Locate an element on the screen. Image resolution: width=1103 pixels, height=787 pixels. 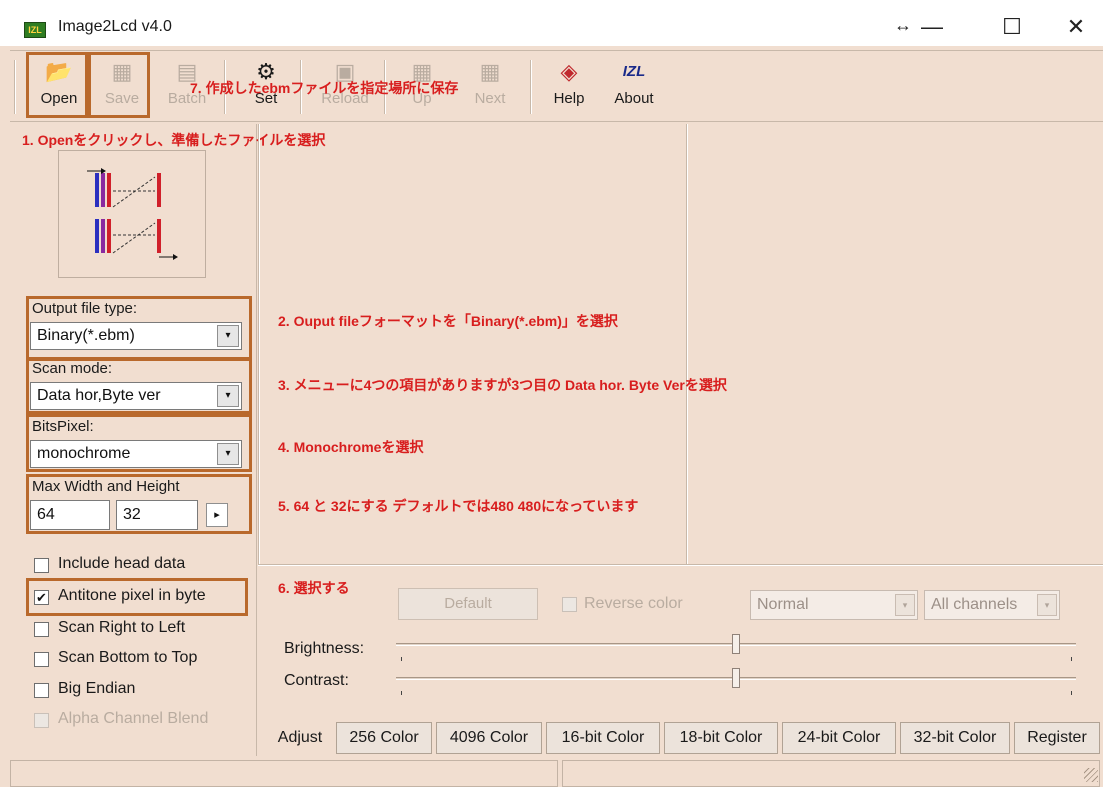
output-file-type-value: Binary(*.ebm) is located at coordinates (86, 335).